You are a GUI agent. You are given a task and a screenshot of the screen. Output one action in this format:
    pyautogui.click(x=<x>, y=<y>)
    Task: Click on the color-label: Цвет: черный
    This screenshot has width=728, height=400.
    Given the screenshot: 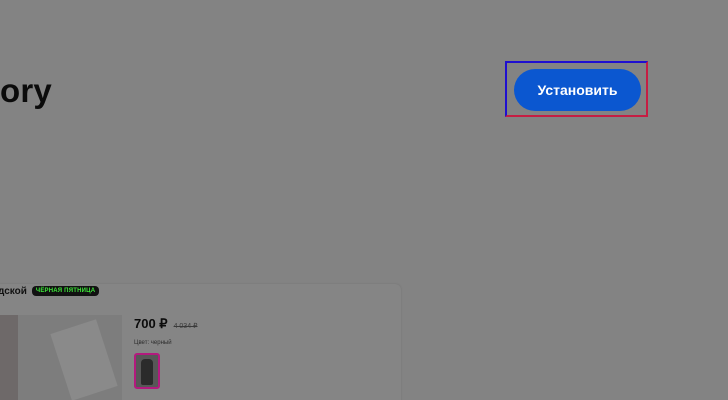 What is the action you would take?
    pyautogui.click(x=153, y=343)
    